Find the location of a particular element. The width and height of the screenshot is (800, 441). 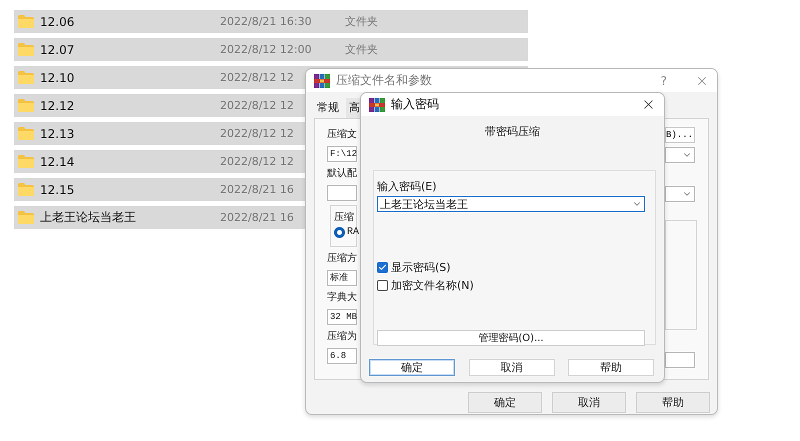

file-name: 12.13 is located at coordinates (117, 133).